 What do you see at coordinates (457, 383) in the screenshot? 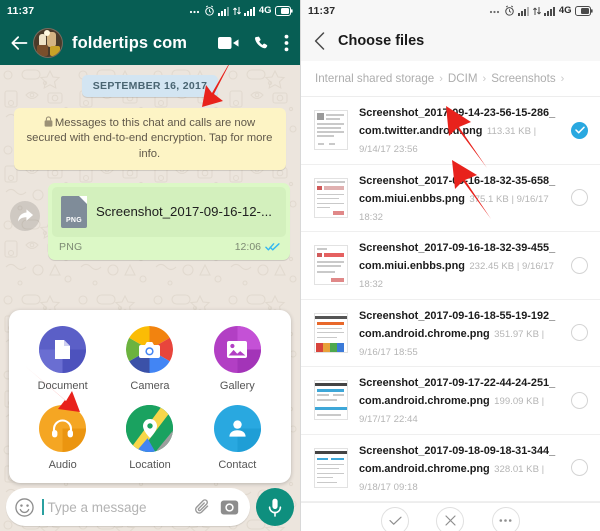
I see `file-name-line1: Screenshot_2017-09-17-22-44-24-251_` at bounding box center [457, 383].